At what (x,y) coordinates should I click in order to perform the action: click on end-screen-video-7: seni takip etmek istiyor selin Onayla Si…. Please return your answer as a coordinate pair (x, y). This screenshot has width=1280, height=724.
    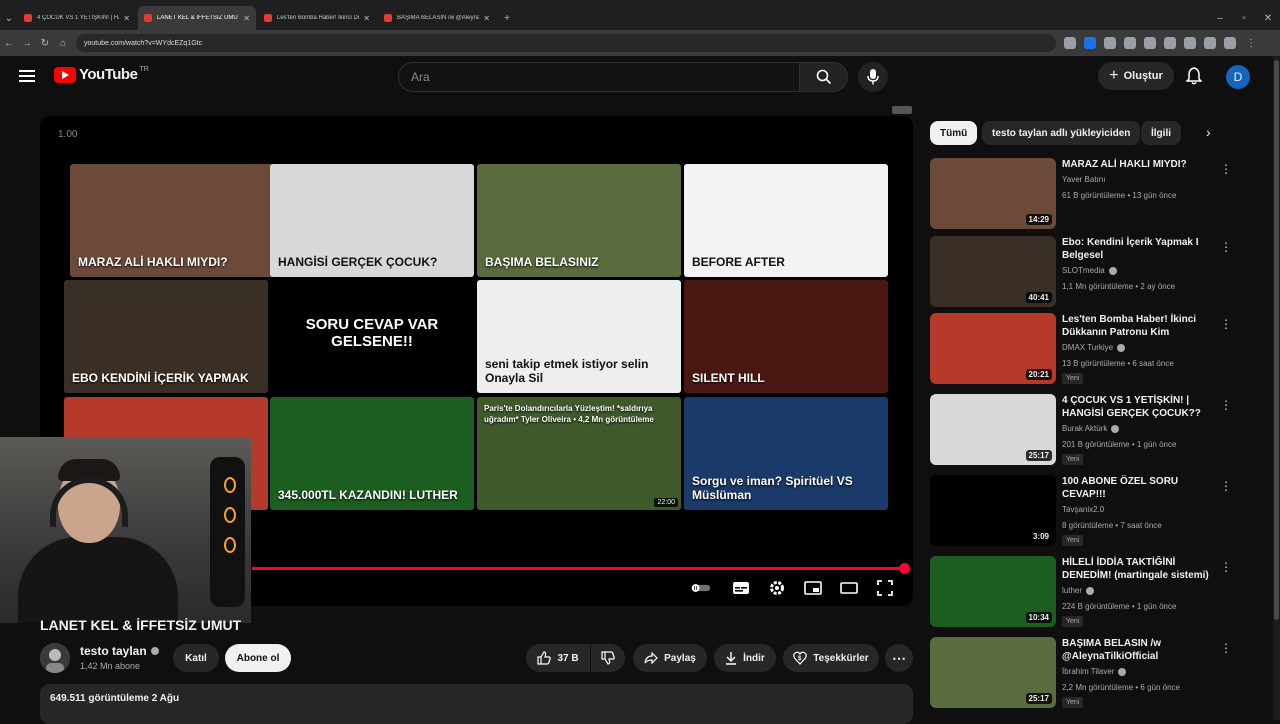
    Looking at the image, I should click on (579, 336).